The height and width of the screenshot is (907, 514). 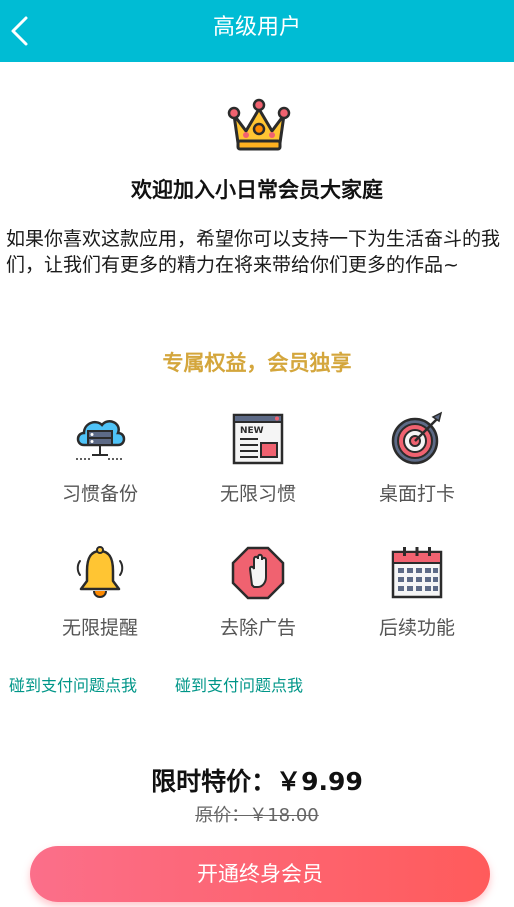 What do you see at coordinates (258, 439) in the screenshot?
I see `news-icon: NEW` at bounding box center [258, 439].